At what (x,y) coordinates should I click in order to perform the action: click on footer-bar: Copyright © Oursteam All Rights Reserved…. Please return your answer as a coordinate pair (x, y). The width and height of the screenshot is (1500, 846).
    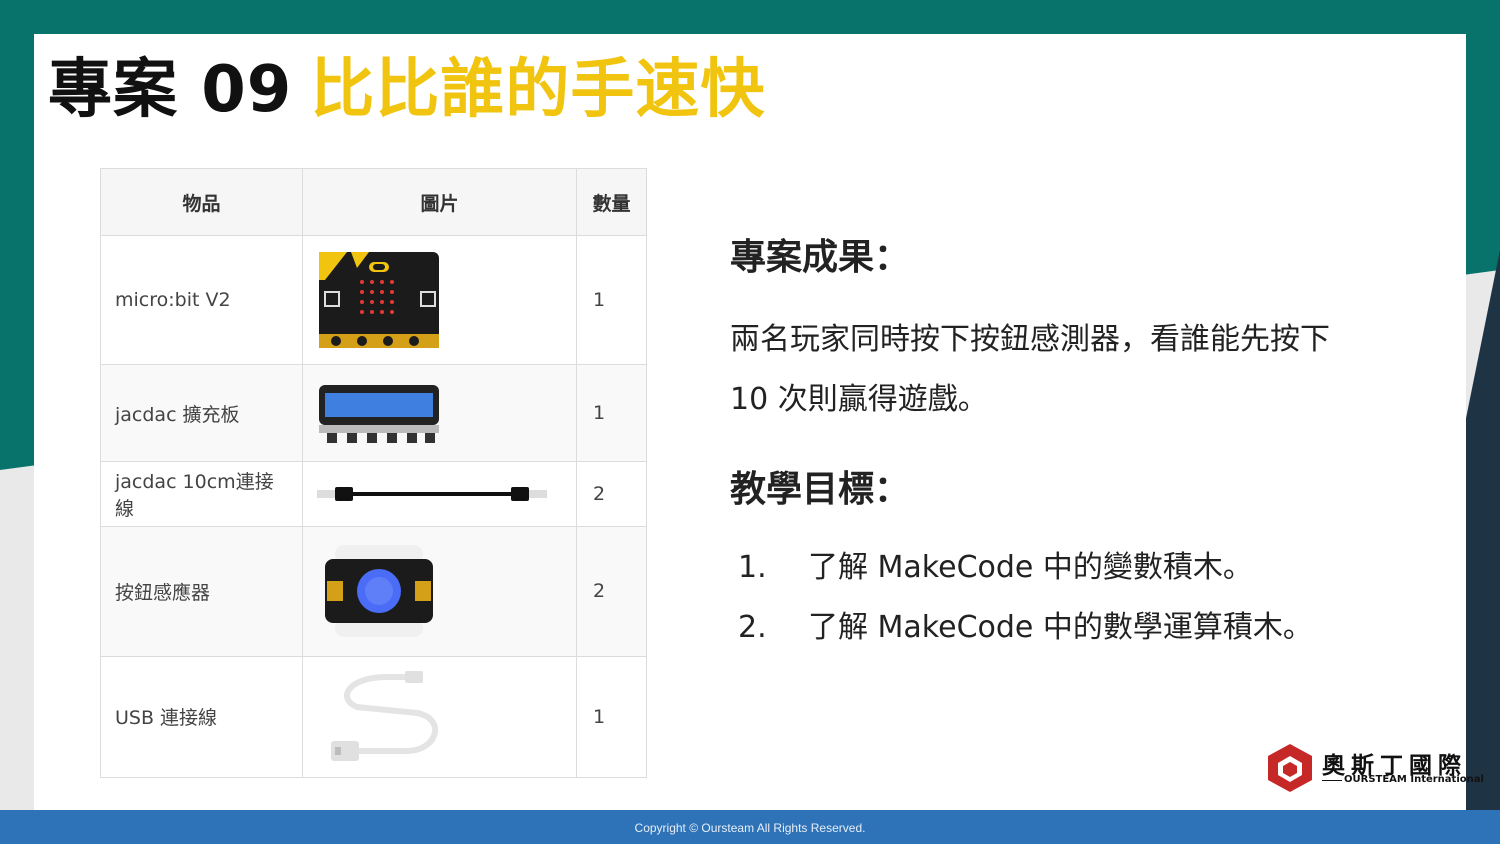
    Looking at the image, I should click on (750, 827).